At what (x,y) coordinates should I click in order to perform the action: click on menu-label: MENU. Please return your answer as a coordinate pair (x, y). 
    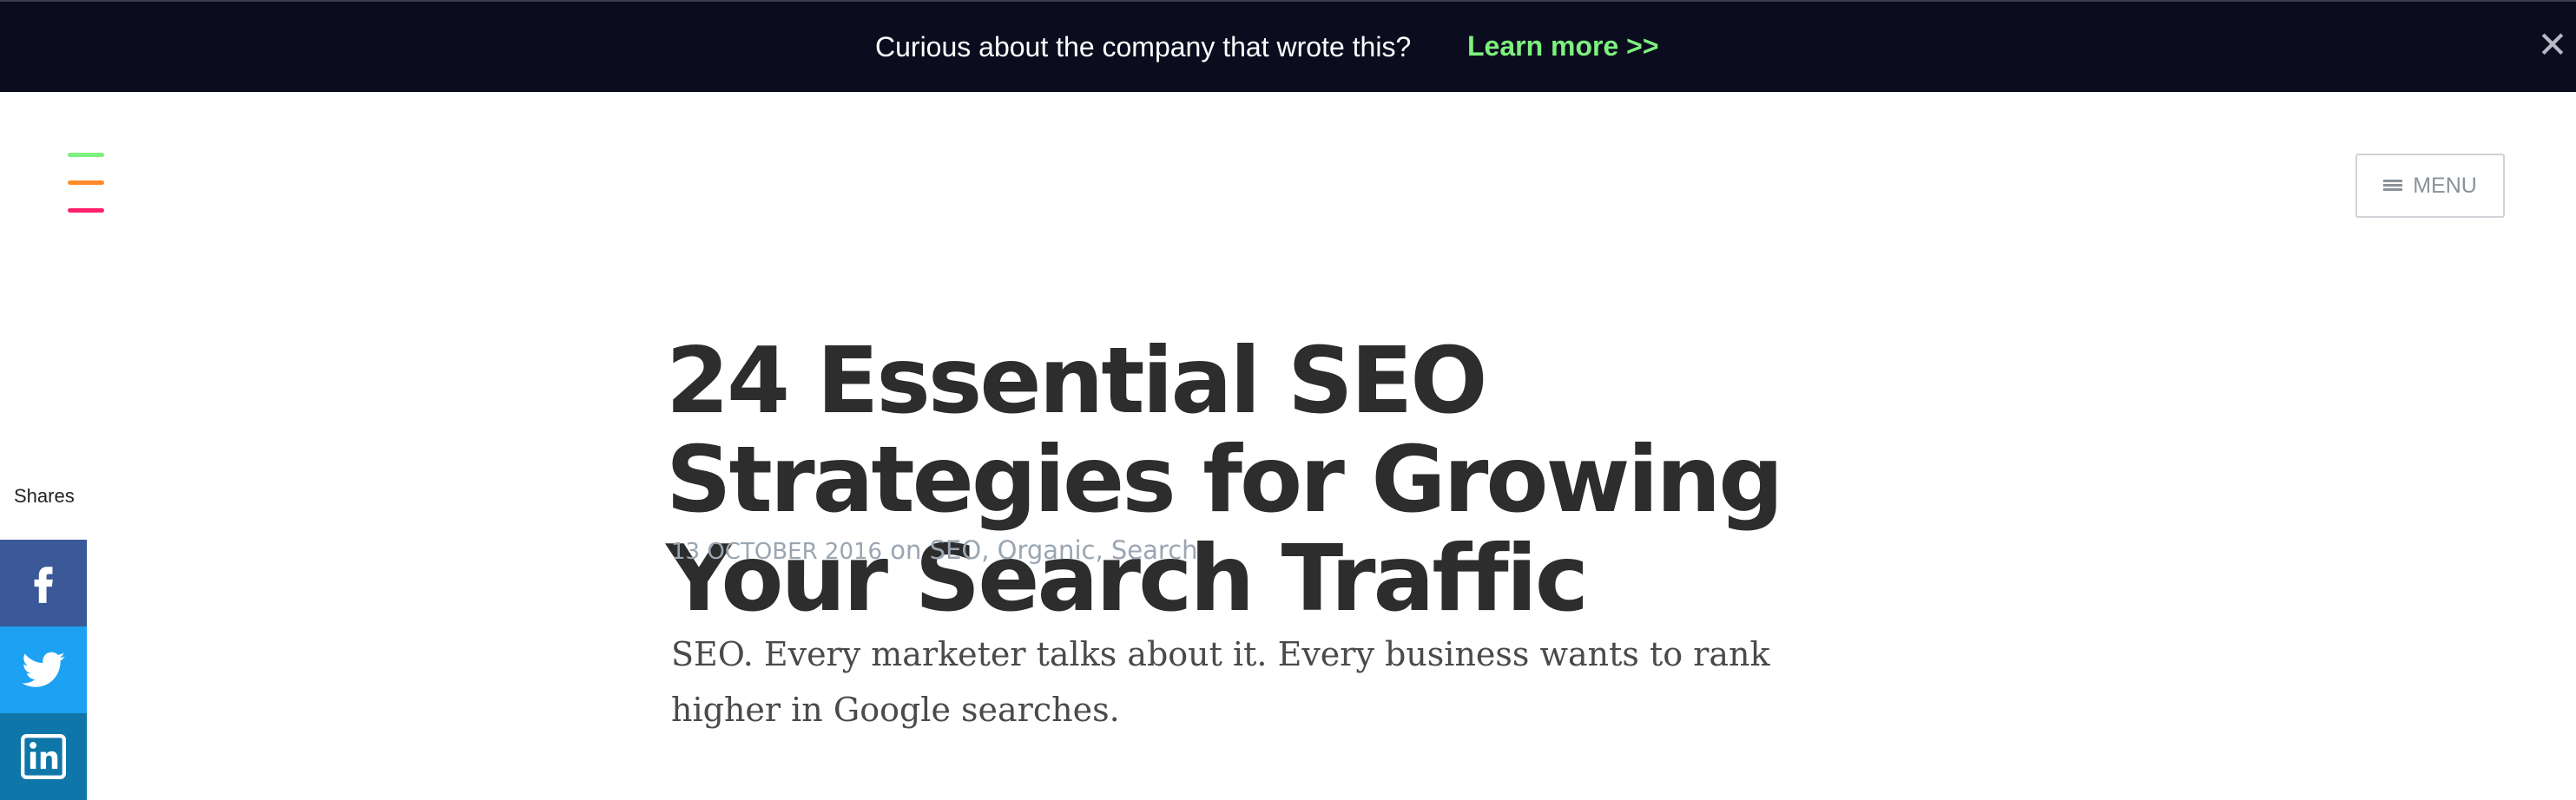
    Looking at the image, I should click on (2445, 186).